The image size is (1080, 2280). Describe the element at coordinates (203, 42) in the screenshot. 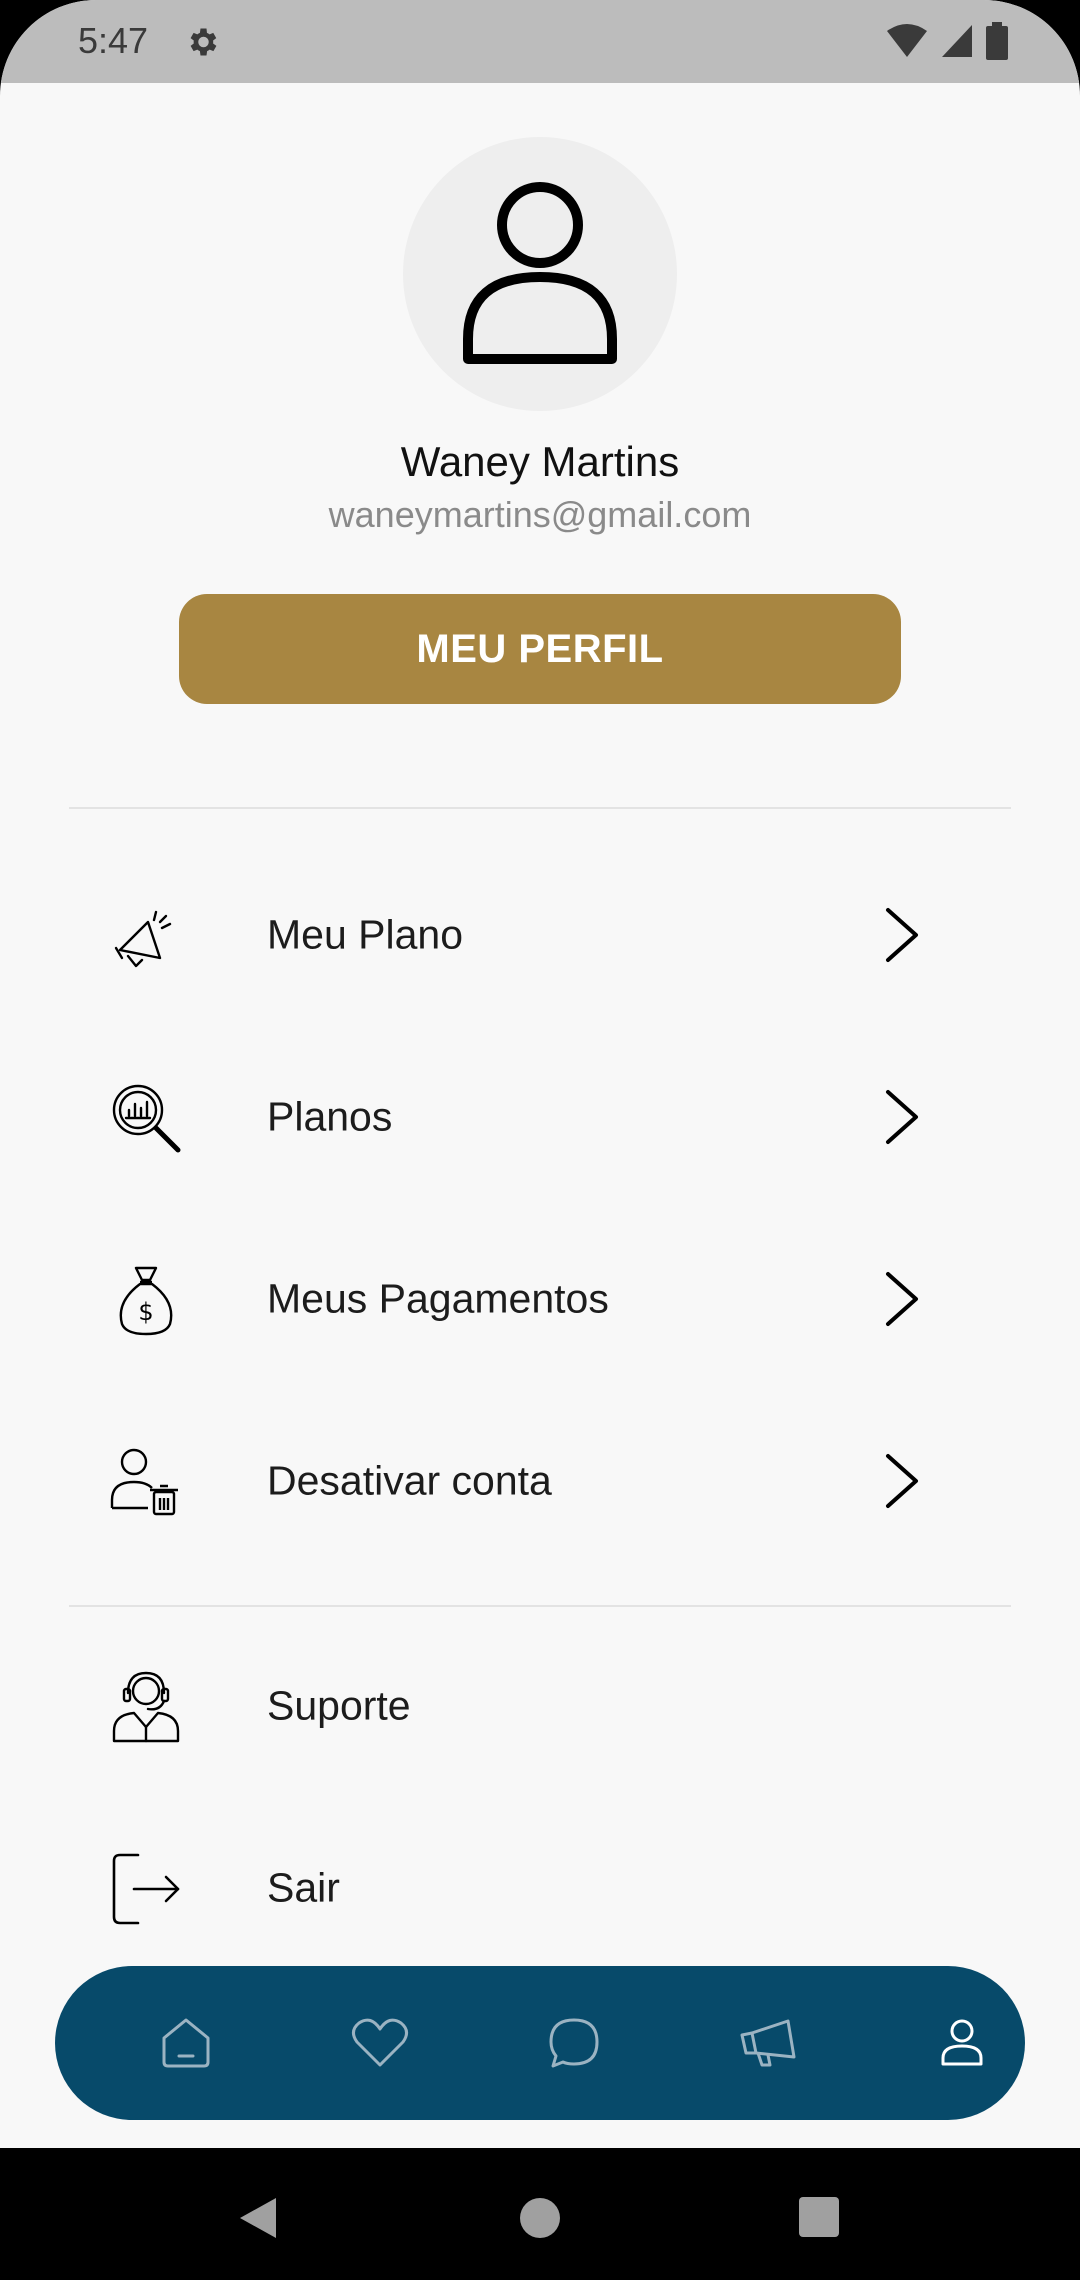

I see `settings-gear-icon` at that location.